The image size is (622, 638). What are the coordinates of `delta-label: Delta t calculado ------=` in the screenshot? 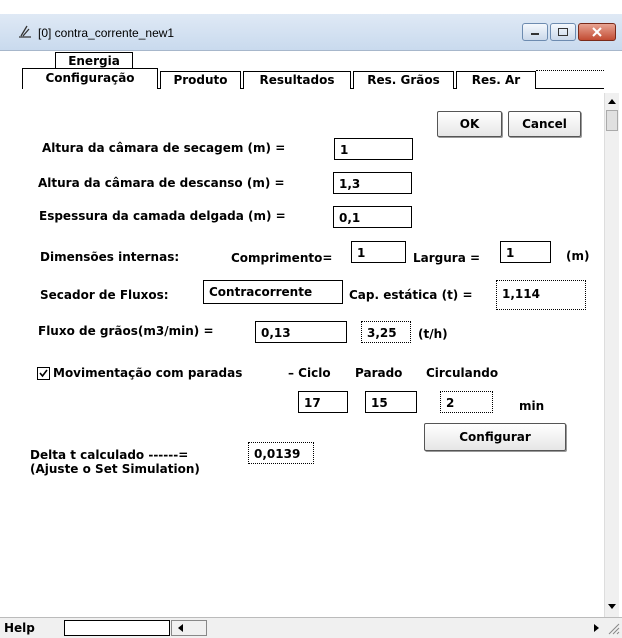 It's located at (109, 455).